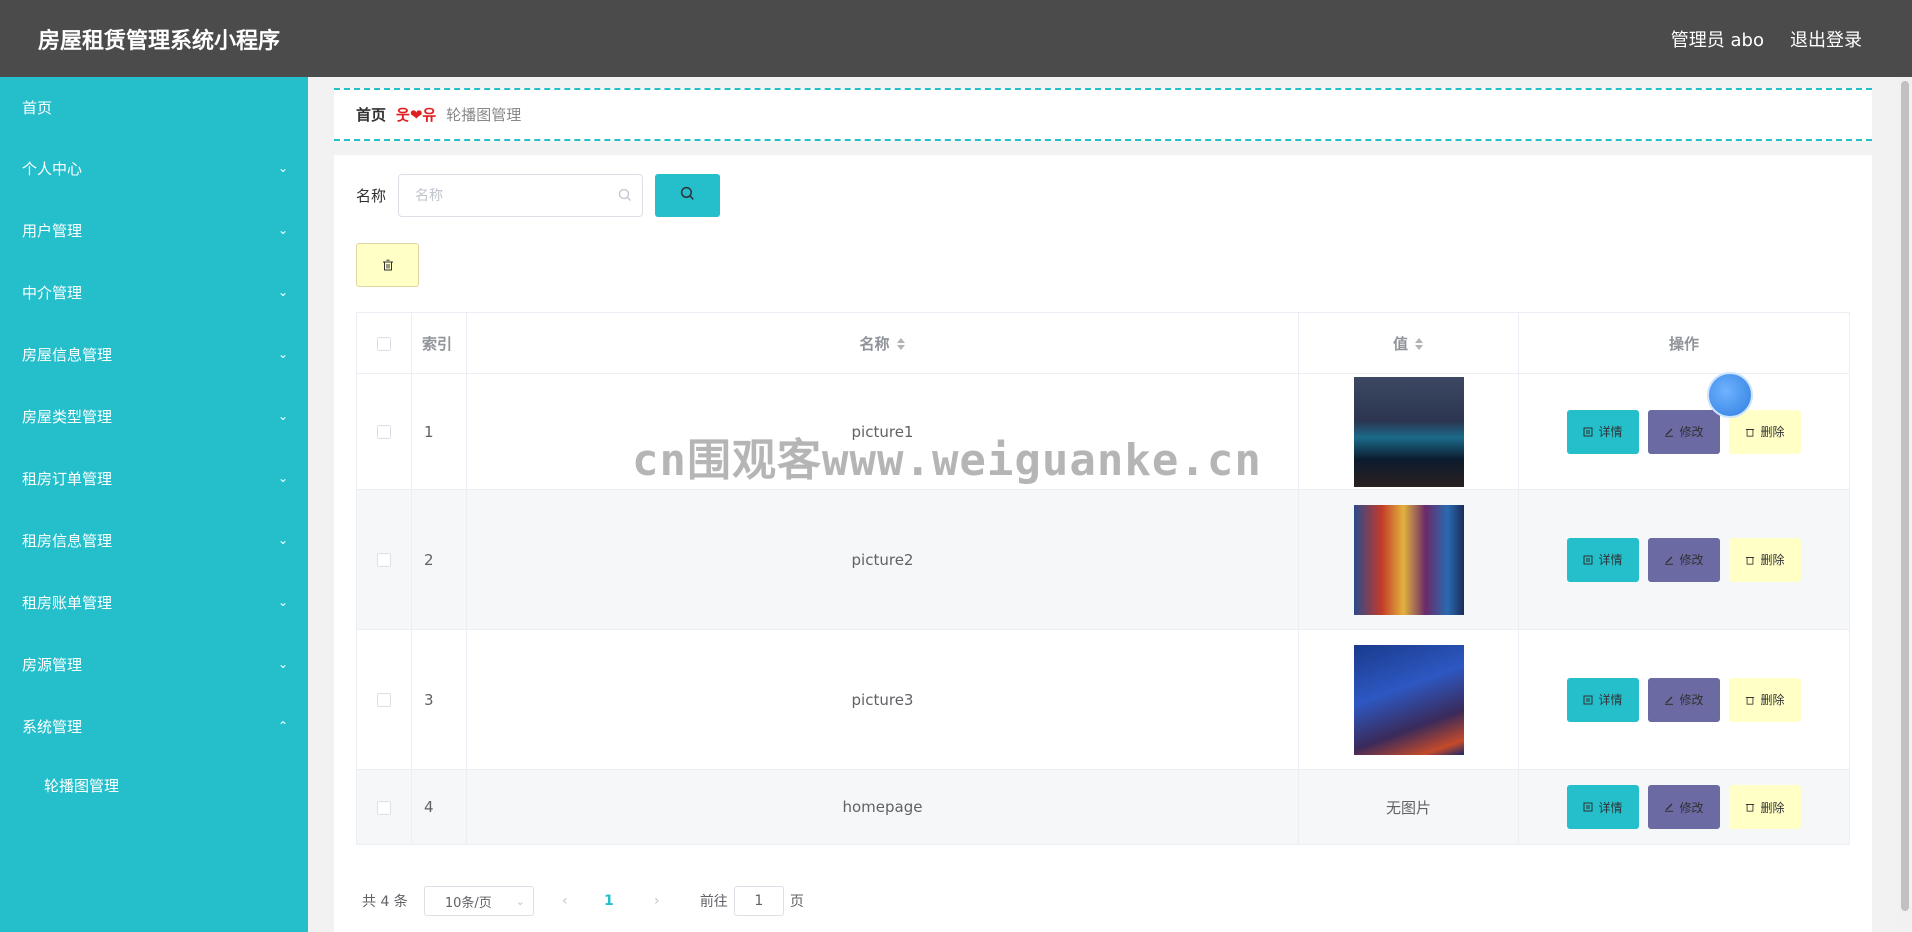 The width and height of the screenshot is (1912, 932). What do you see at coordinates (67, 354) in the screenshot?
I see `sidebar-item-label: 房屋信息管理` at bounding box center [67, 354].